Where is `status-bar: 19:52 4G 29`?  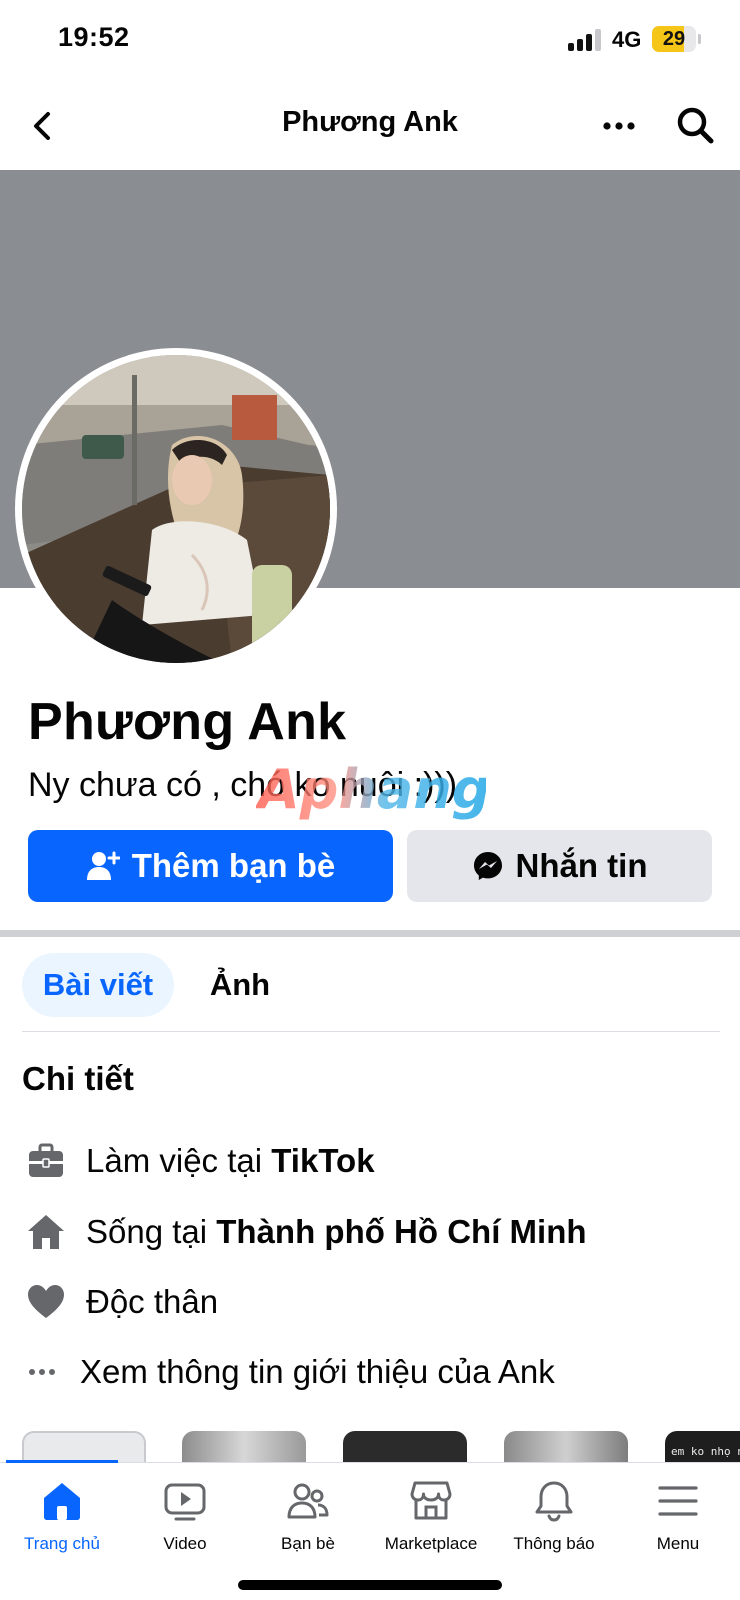
status-bar: 19:52 4G 29 is located at coordinates (370, 40).